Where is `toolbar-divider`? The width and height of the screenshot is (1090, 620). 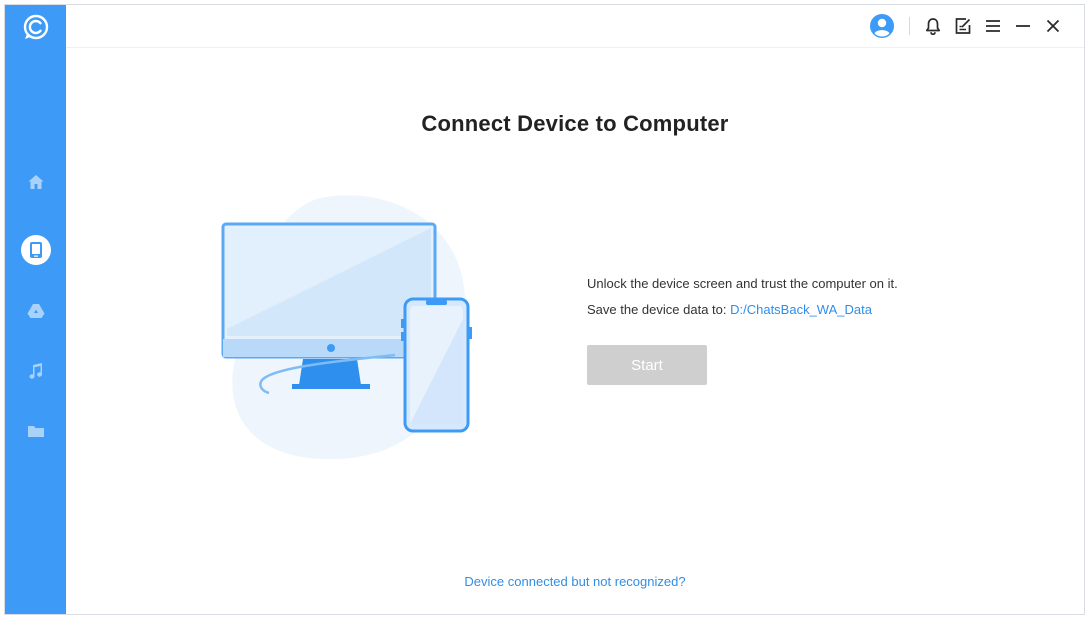
toolbar-divider is located at coordinates (909, 26).